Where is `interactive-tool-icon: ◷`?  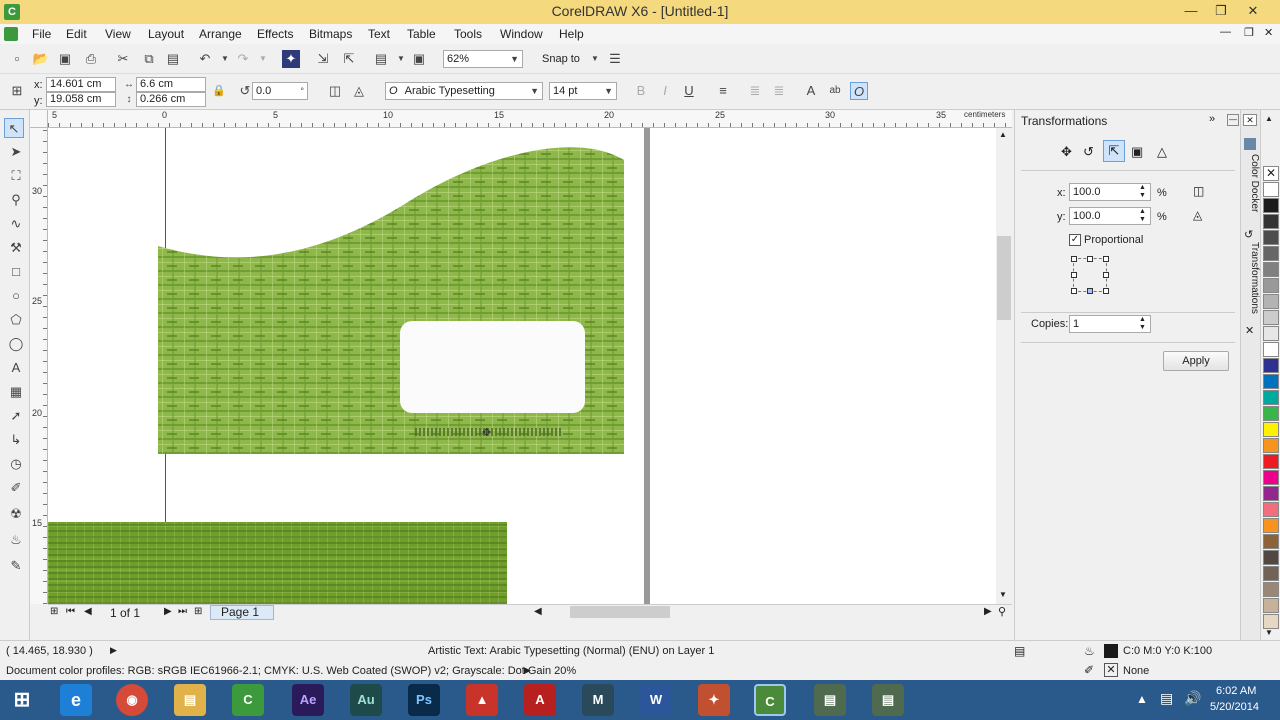 interactive-tool-icon: ◷ is located at coordinates (16, 464).